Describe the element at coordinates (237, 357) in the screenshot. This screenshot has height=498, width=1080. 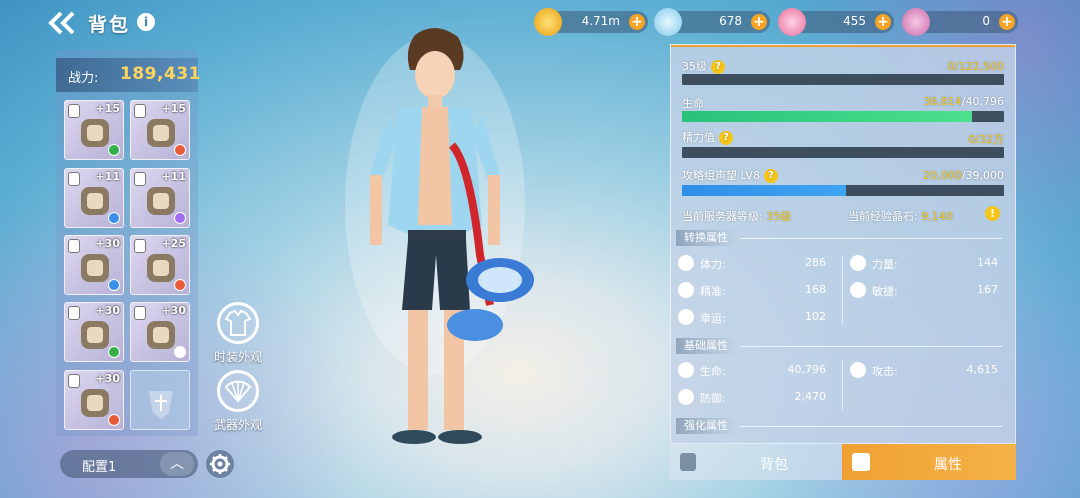
I see `costume-label: 时装外观` at that location.